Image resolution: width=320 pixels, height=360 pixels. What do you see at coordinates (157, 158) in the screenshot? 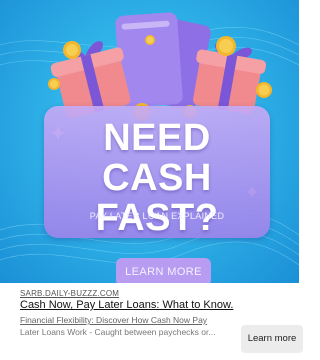
I see `ad-headline-line1: NEED CASH` at bounding box center [157, 158].